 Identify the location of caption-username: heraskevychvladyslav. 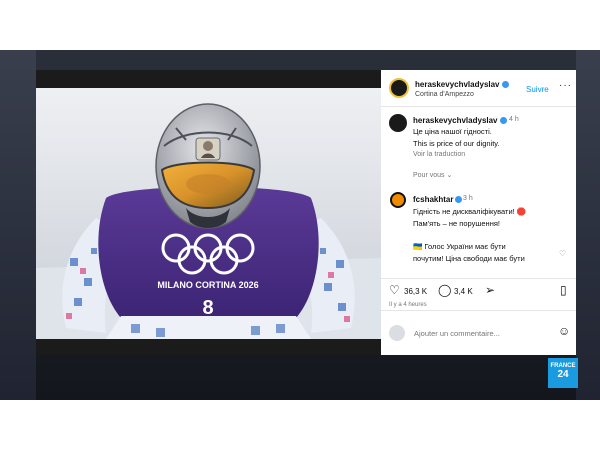
(460, 120).